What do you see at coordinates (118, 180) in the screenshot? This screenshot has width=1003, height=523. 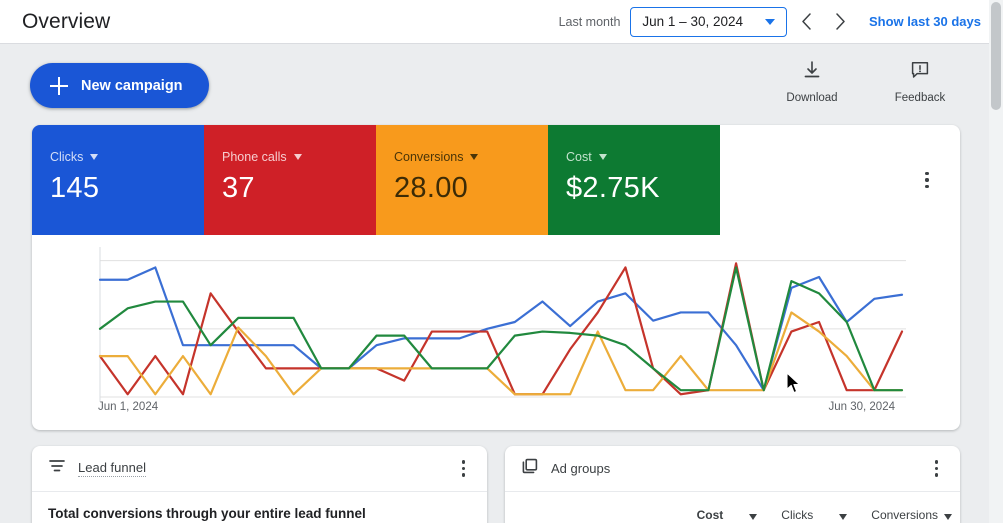 I see `metric-tile-clicks: Clicks 145` at bounding box center [118, 180].